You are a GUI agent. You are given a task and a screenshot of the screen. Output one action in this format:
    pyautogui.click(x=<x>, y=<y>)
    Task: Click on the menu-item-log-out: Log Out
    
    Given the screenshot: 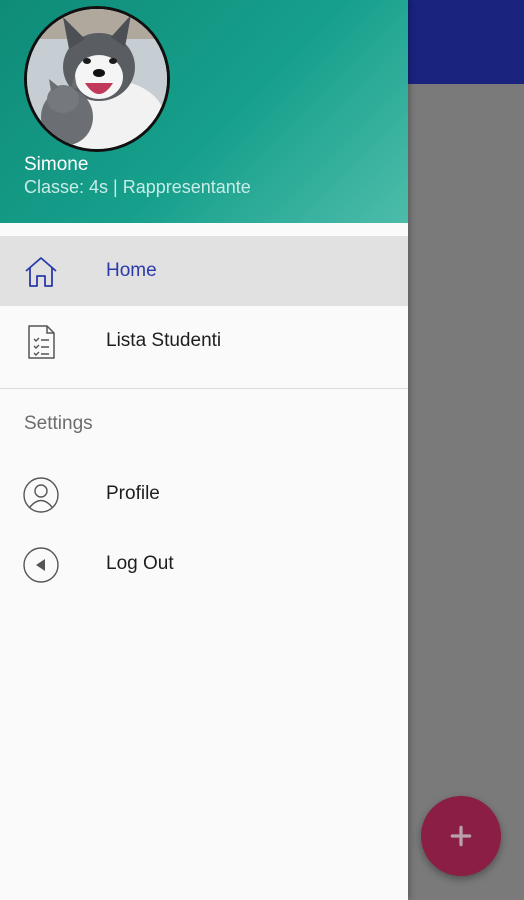 What is the action you would take?
    pyautogui.click(x=204, y=564)
    